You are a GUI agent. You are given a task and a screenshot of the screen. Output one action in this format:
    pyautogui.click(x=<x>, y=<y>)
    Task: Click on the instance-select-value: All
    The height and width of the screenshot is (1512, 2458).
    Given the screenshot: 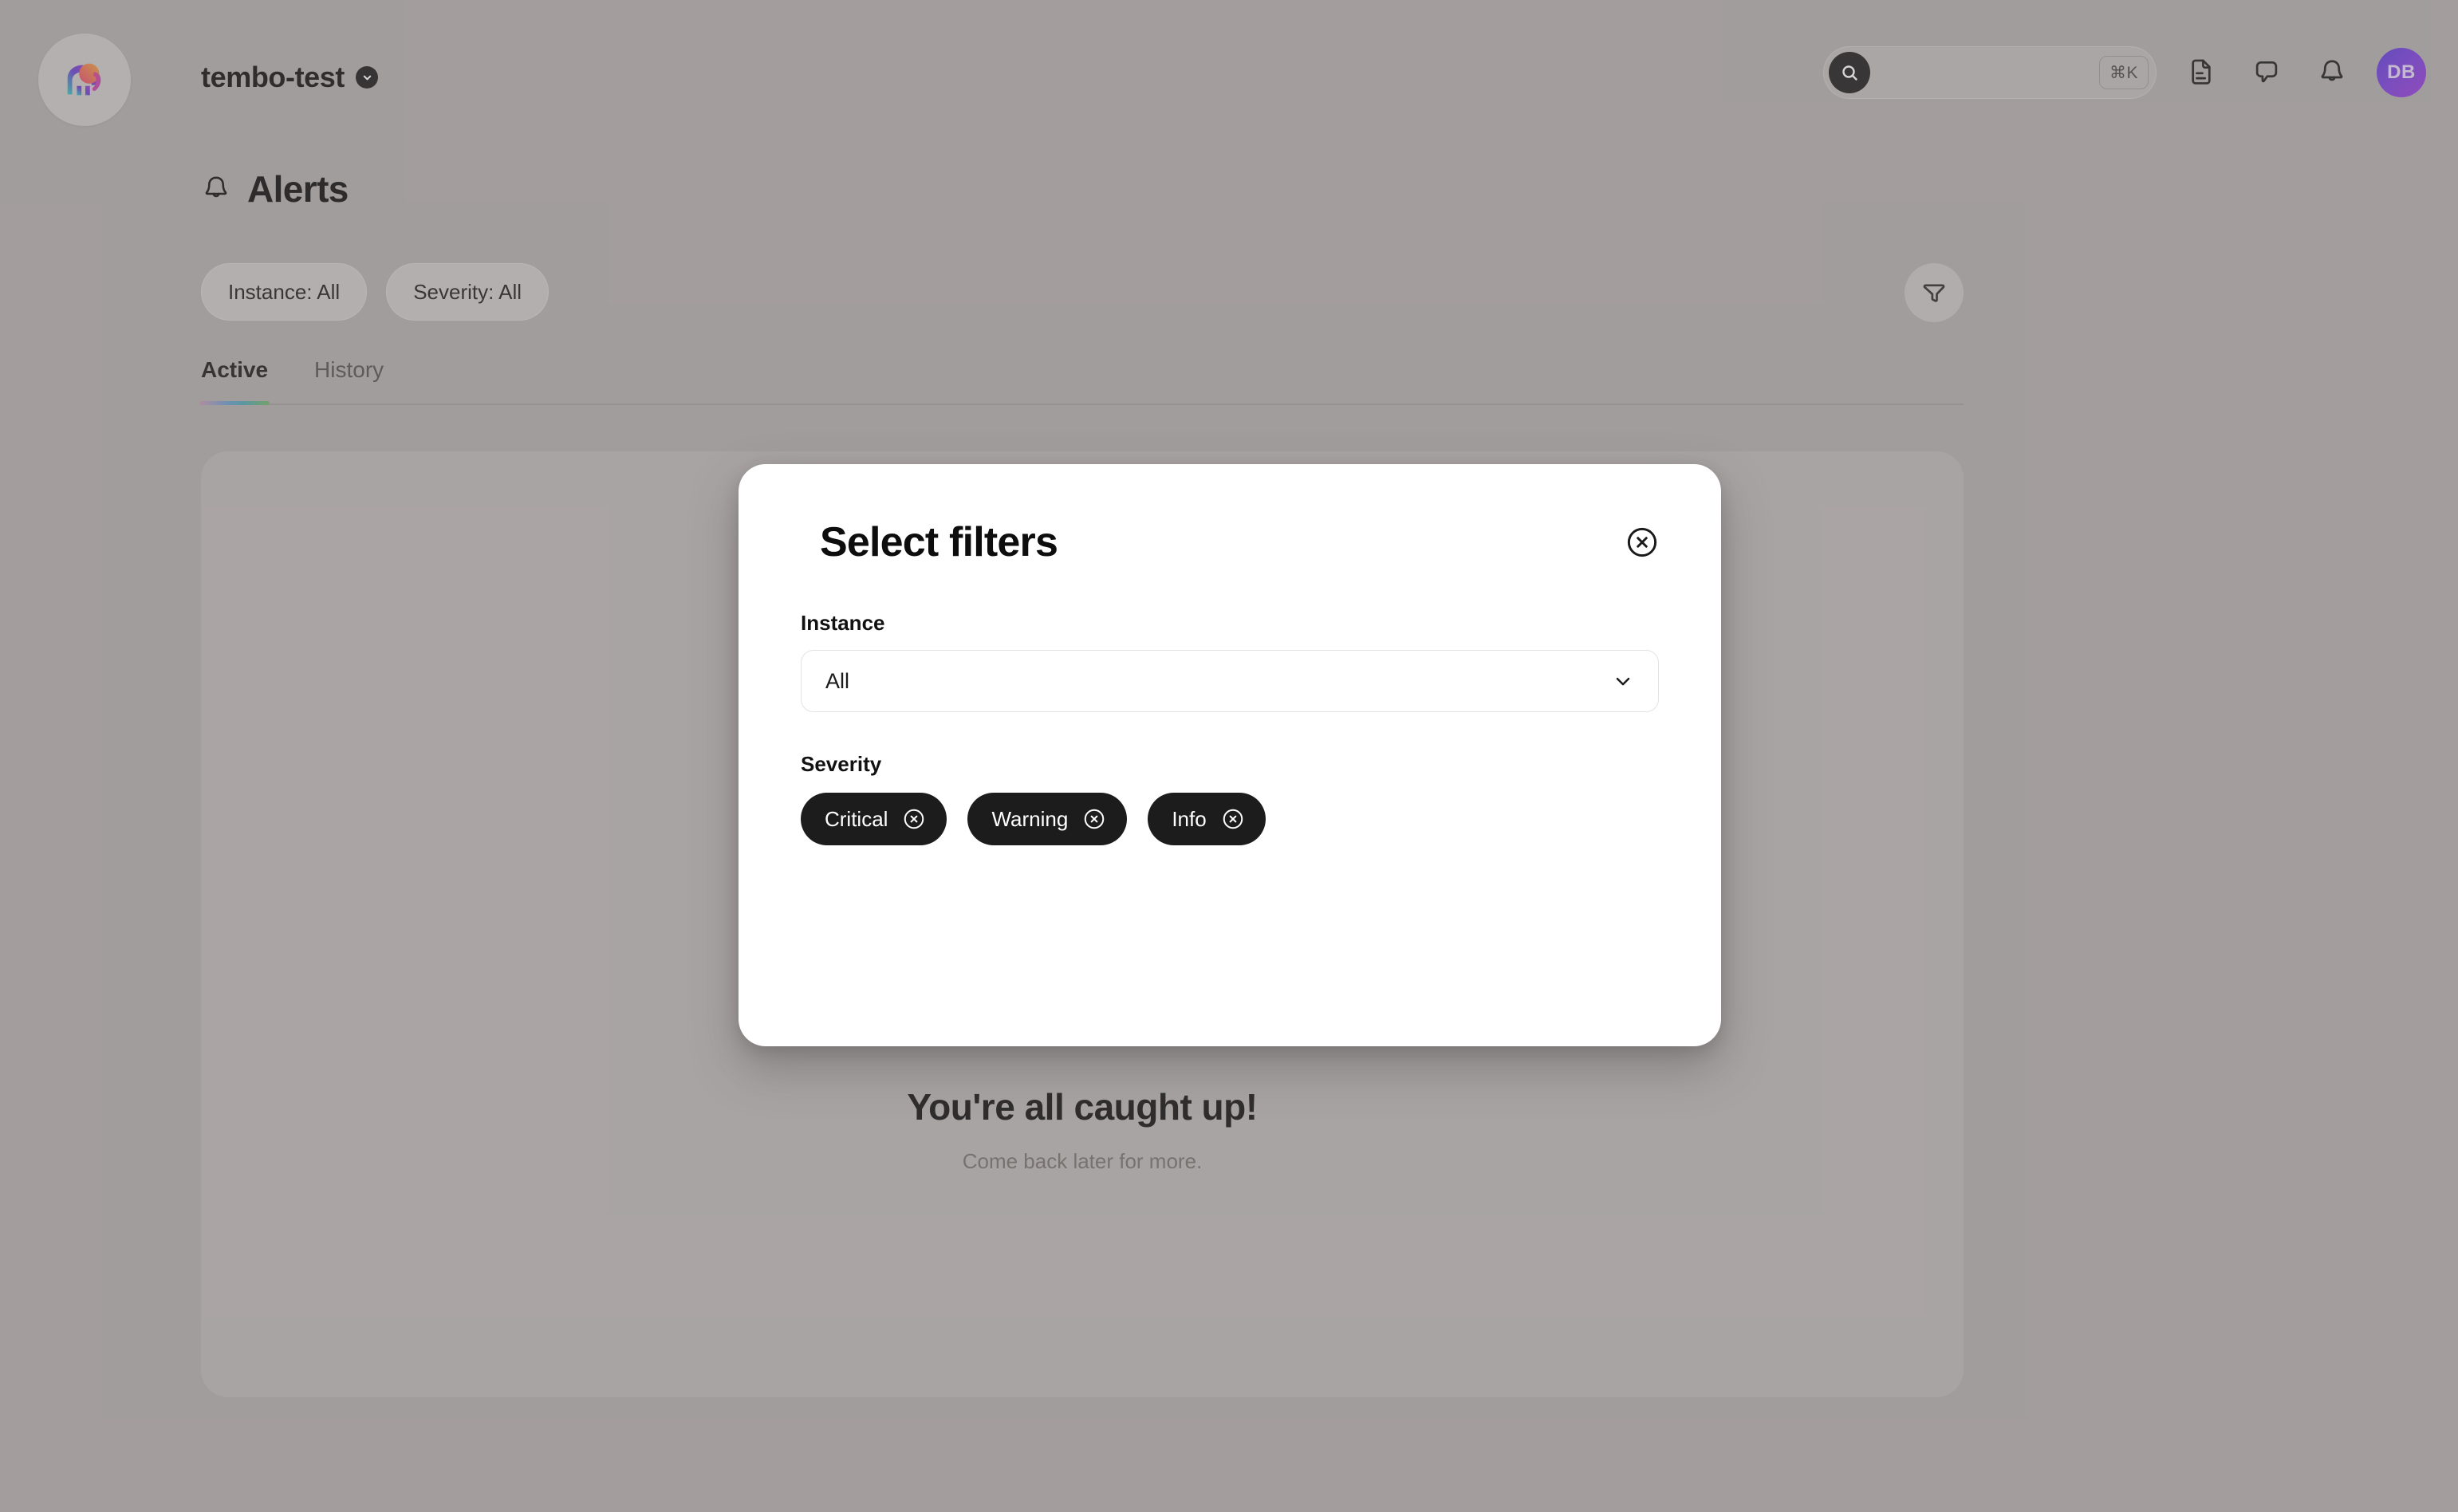 What is the action you would take?
    pyautogui.click(x=837, y=681)
    